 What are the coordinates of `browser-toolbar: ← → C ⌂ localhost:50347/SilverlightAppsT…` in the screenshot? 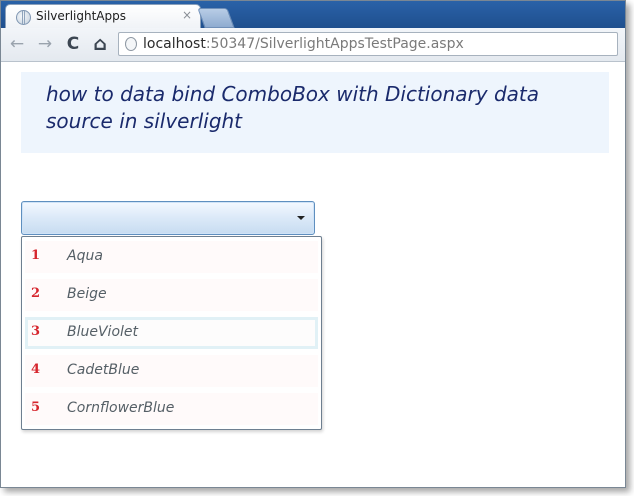 It's located at (313, 45).